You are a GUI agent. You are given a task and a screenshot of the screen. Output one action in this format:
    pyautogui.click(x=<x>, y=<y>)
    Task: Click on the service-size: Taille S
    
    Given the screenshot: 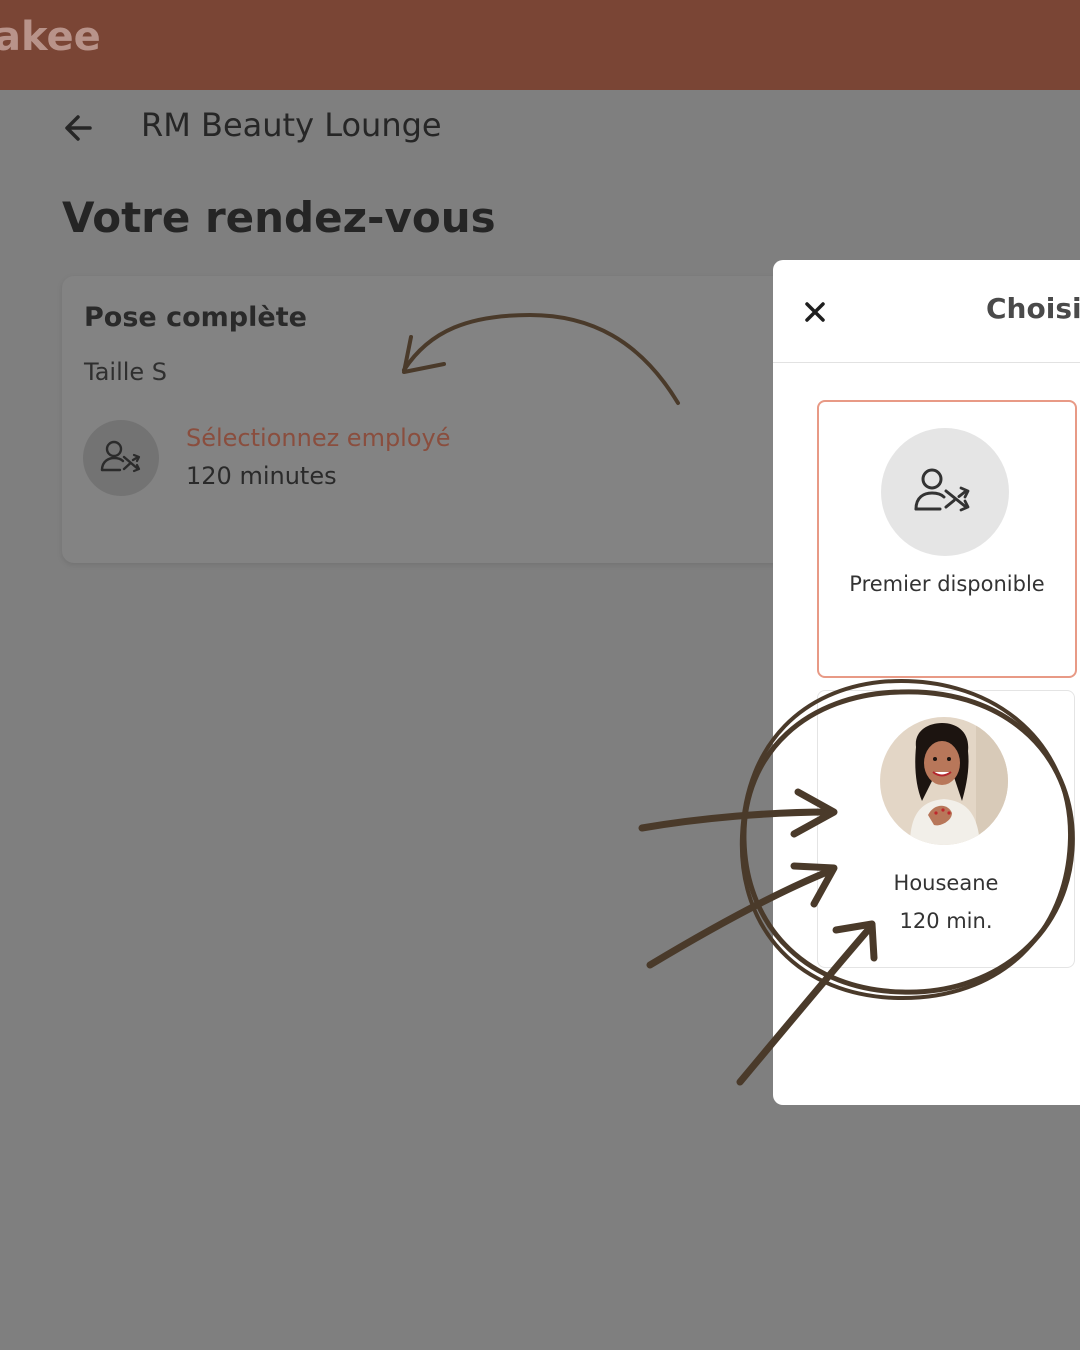 What is the action you would take?
    pyautogui.click(x=126, y=372)
    